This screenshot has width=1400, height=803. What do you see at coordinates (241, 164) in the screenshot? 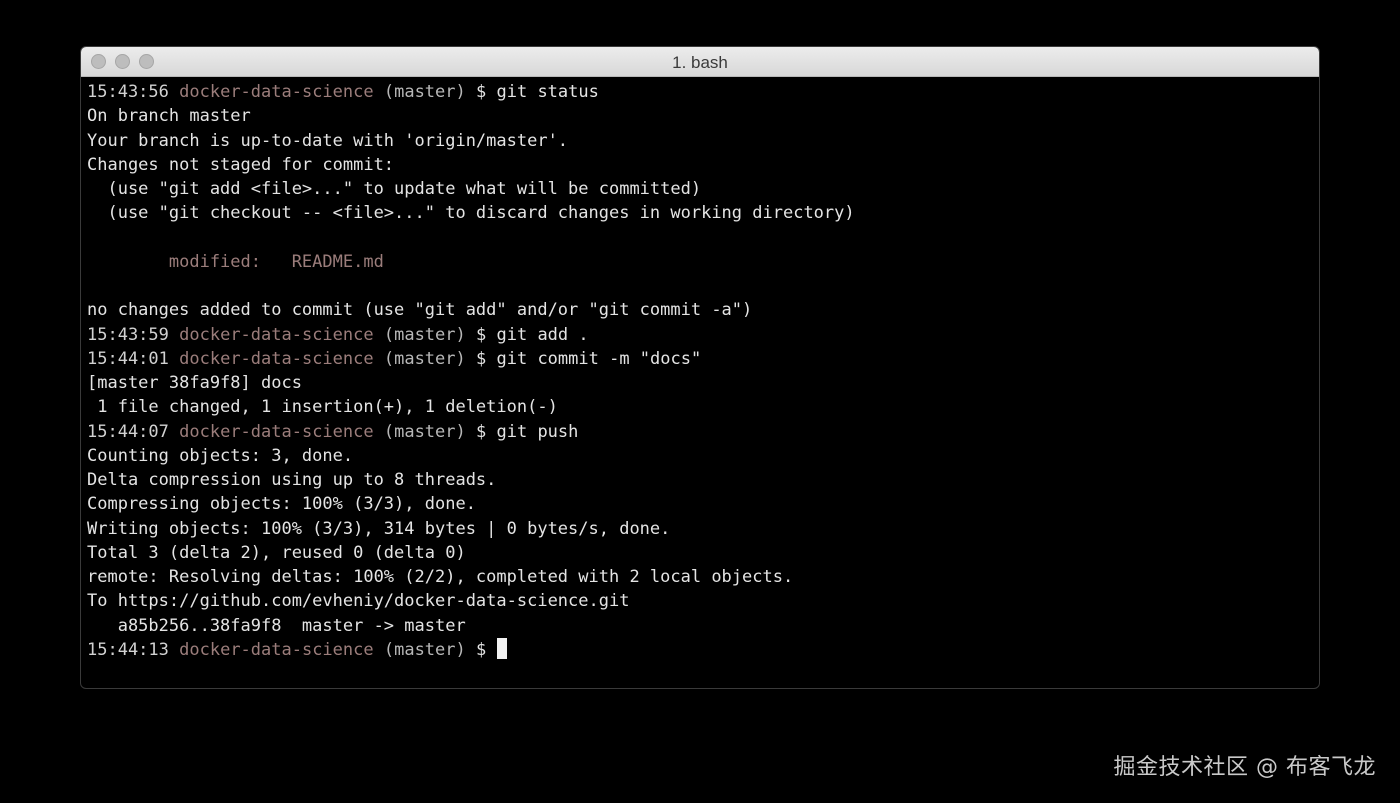
I see `output-line: Changes not staged for commit:` at bounding box center [241, 164].